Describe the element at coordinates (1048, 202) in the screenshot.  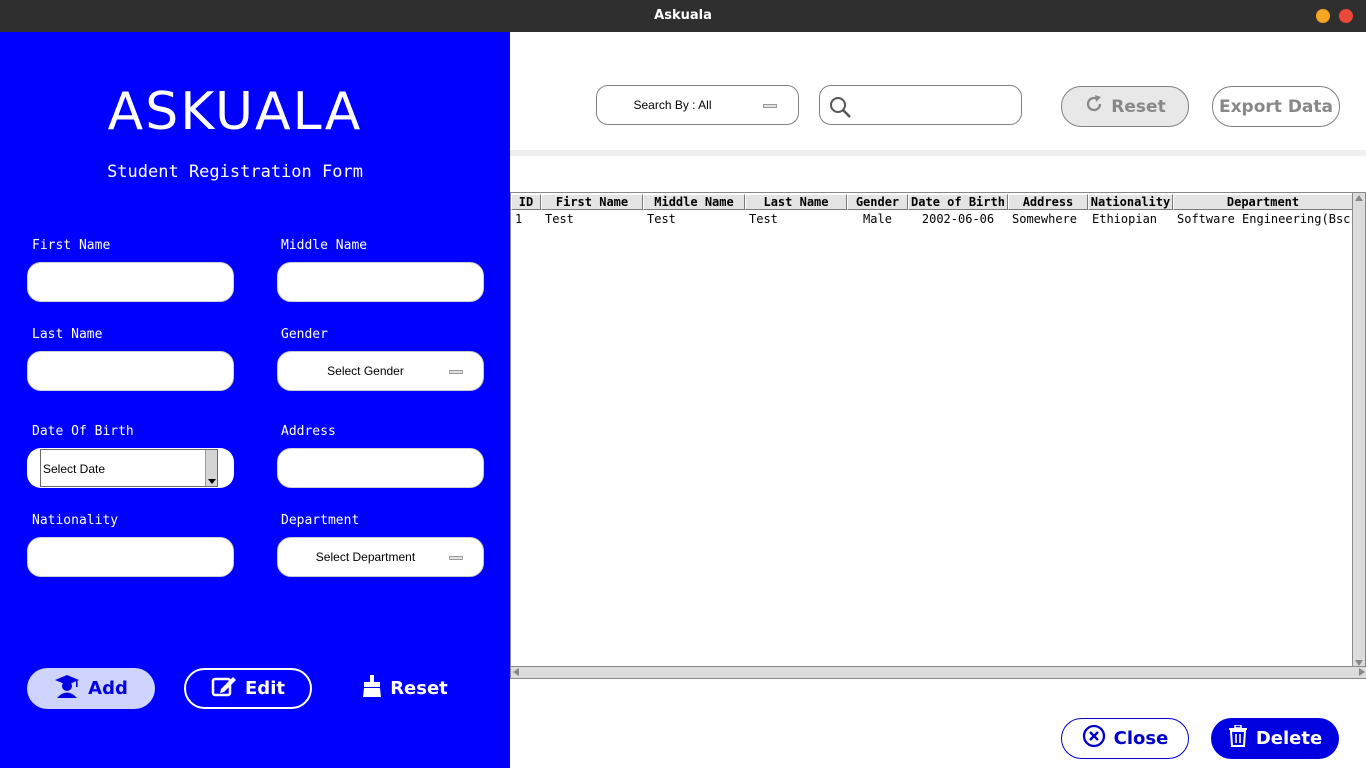
I see `column-header: Address` at that location.